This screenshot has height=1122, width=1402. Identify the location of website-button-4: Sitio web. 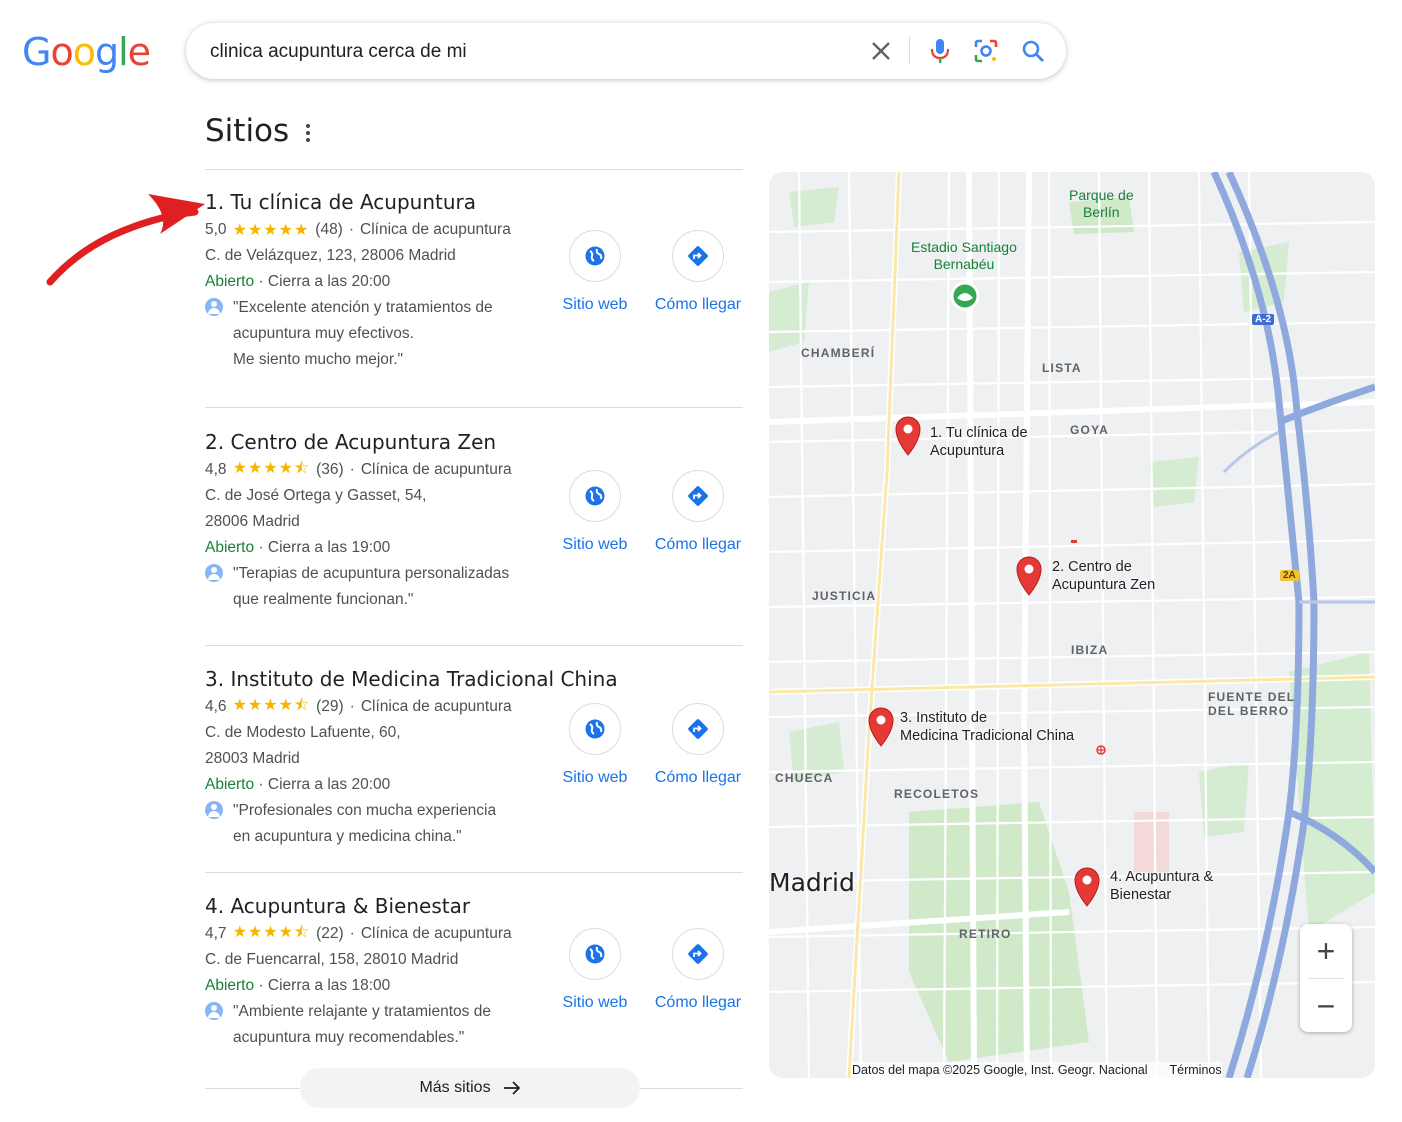
(595, 970).